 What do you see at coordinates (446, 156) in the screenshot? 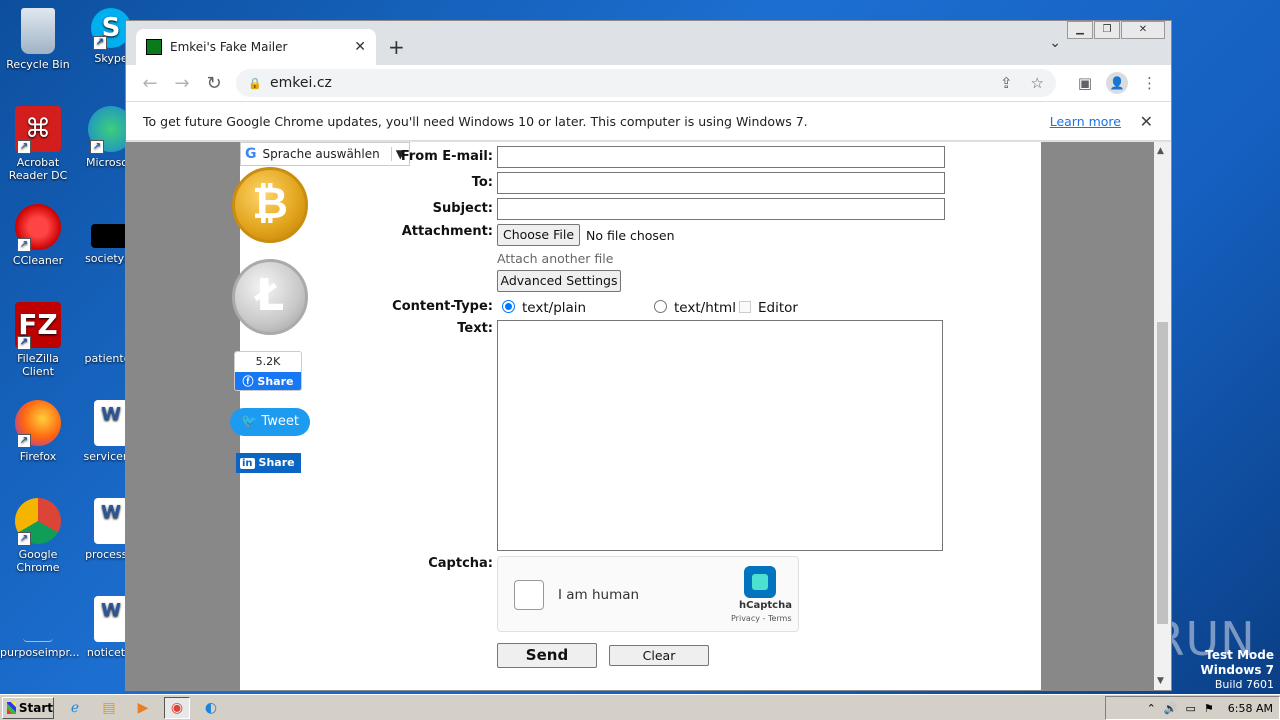
I see `from-email-label: From E-mail:` at bounding box center [446, 156].